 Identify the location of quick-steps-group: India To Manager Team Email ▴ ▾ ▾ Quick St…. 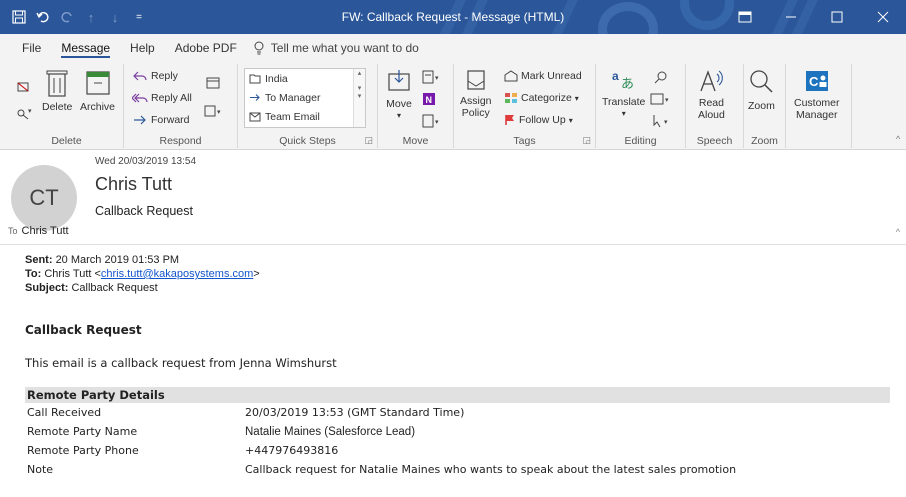
(308, 106).